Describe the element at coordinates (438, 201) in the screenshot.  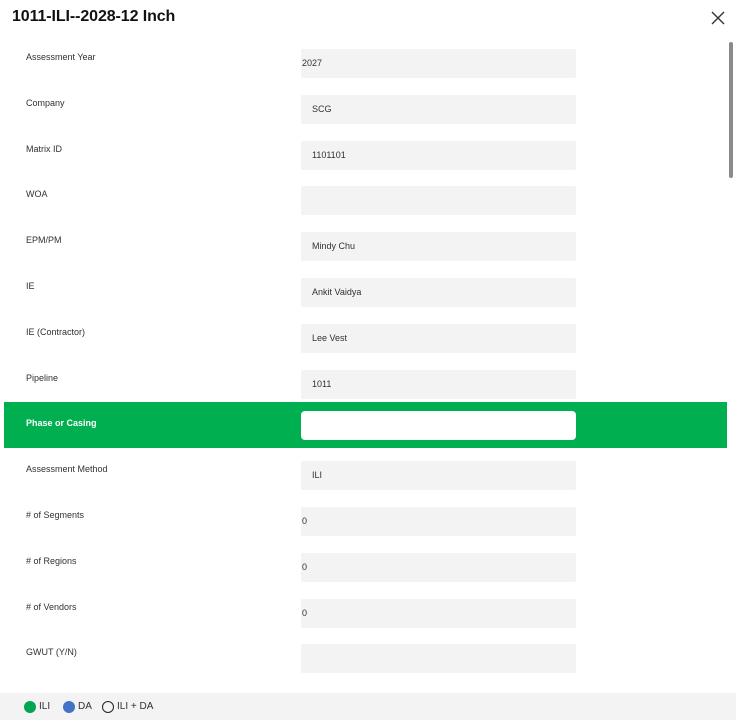
I see `woa-field` at that location.